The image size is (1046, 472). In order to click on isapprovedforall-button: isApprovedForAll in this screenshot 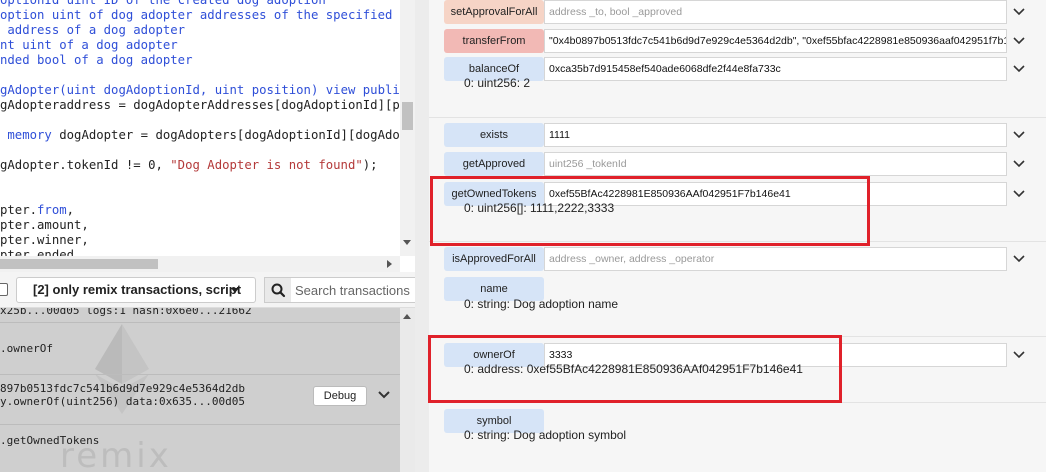, I will do `click(494, 259)`.